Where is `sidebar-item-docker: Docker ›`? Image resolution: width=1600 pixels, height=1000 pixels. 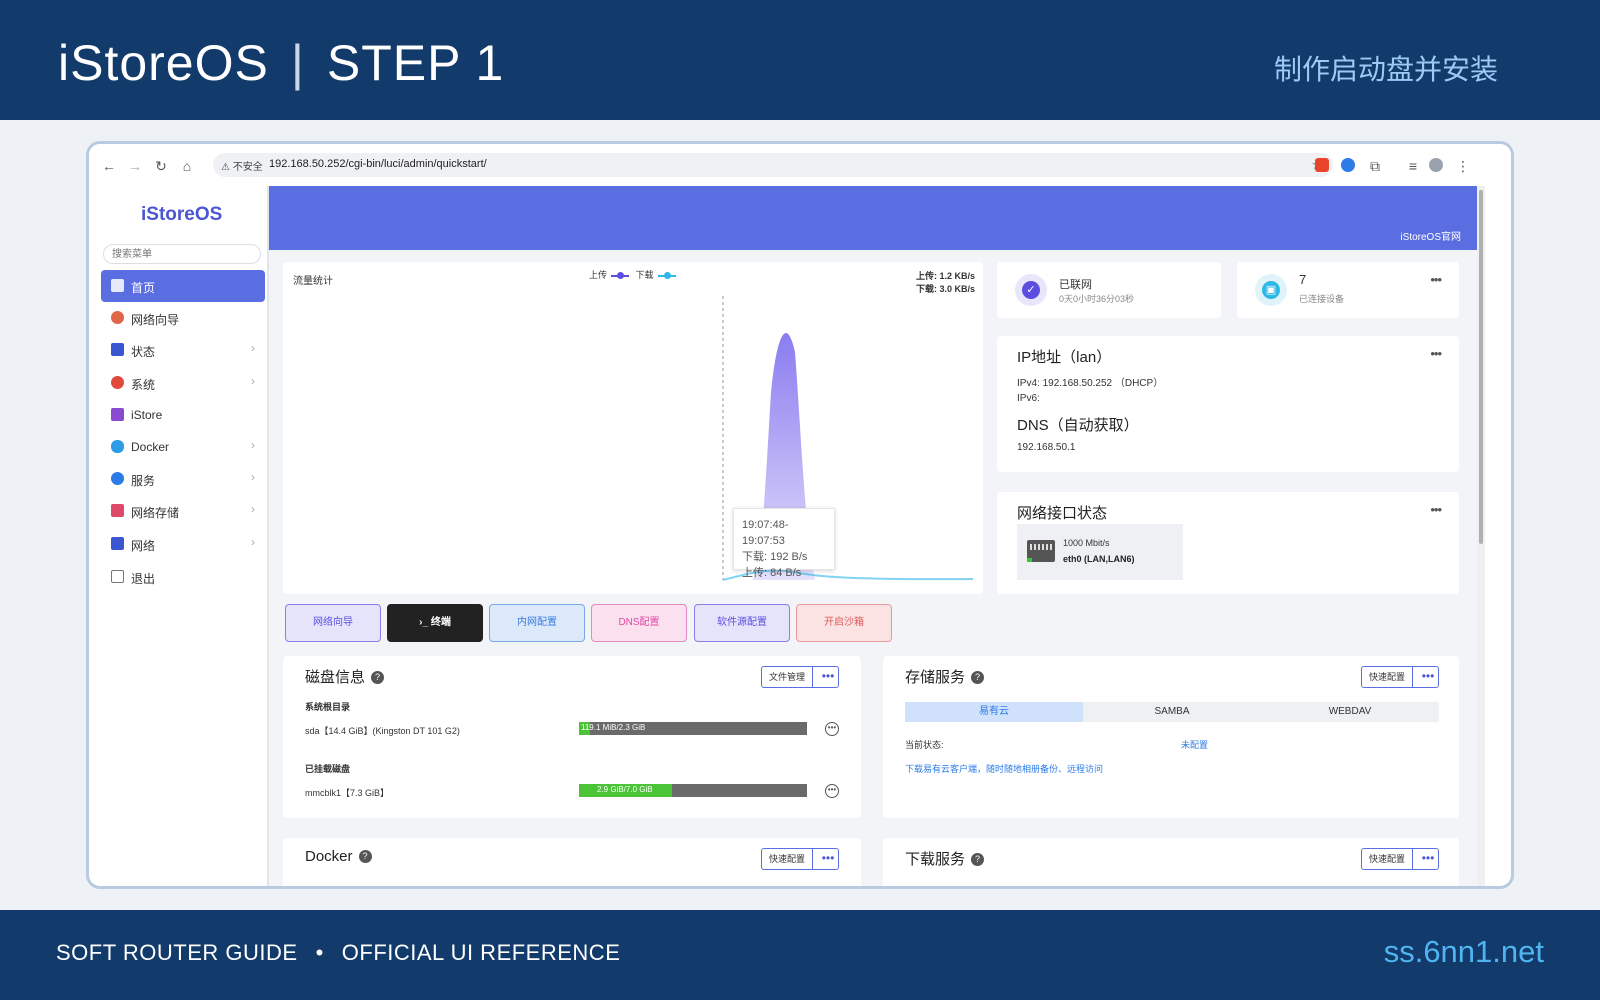 sidebar-item-docker: Docker › is located at coordinates (183, 447).